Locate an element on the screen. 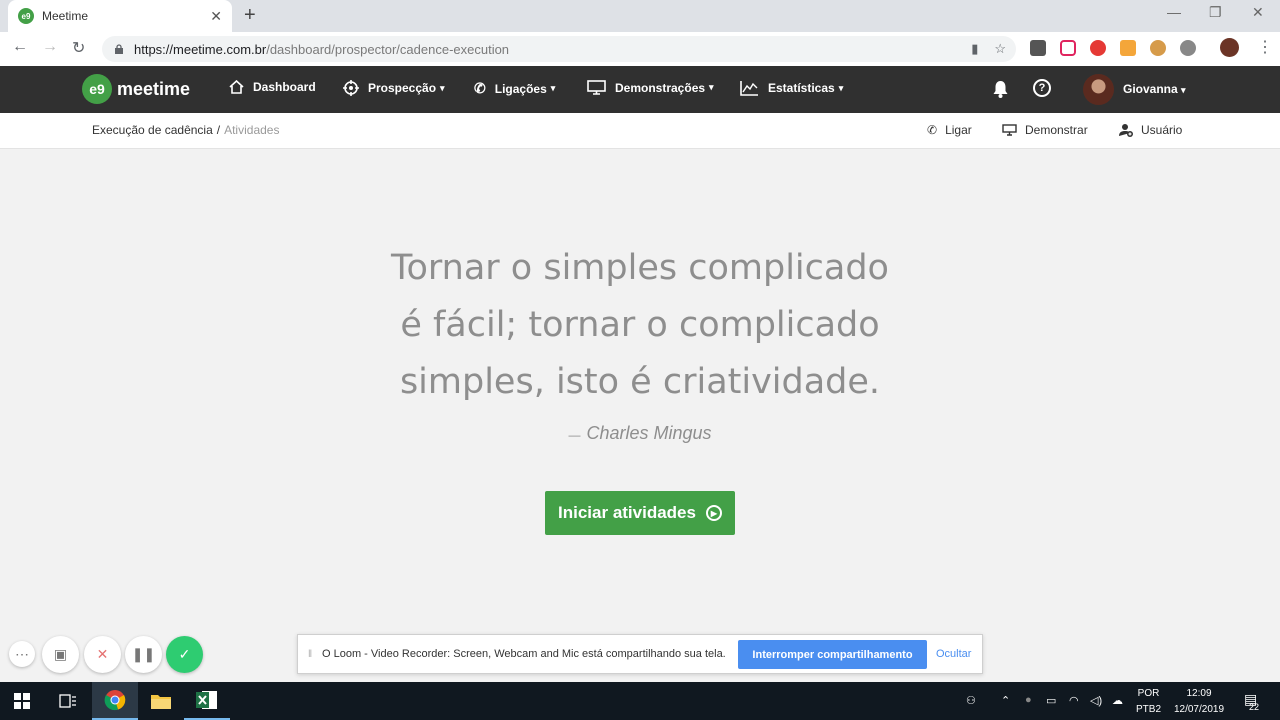 The width and height of the screenshot is (1280, 720). pocket-icon is located at coordinates (1068, 48).